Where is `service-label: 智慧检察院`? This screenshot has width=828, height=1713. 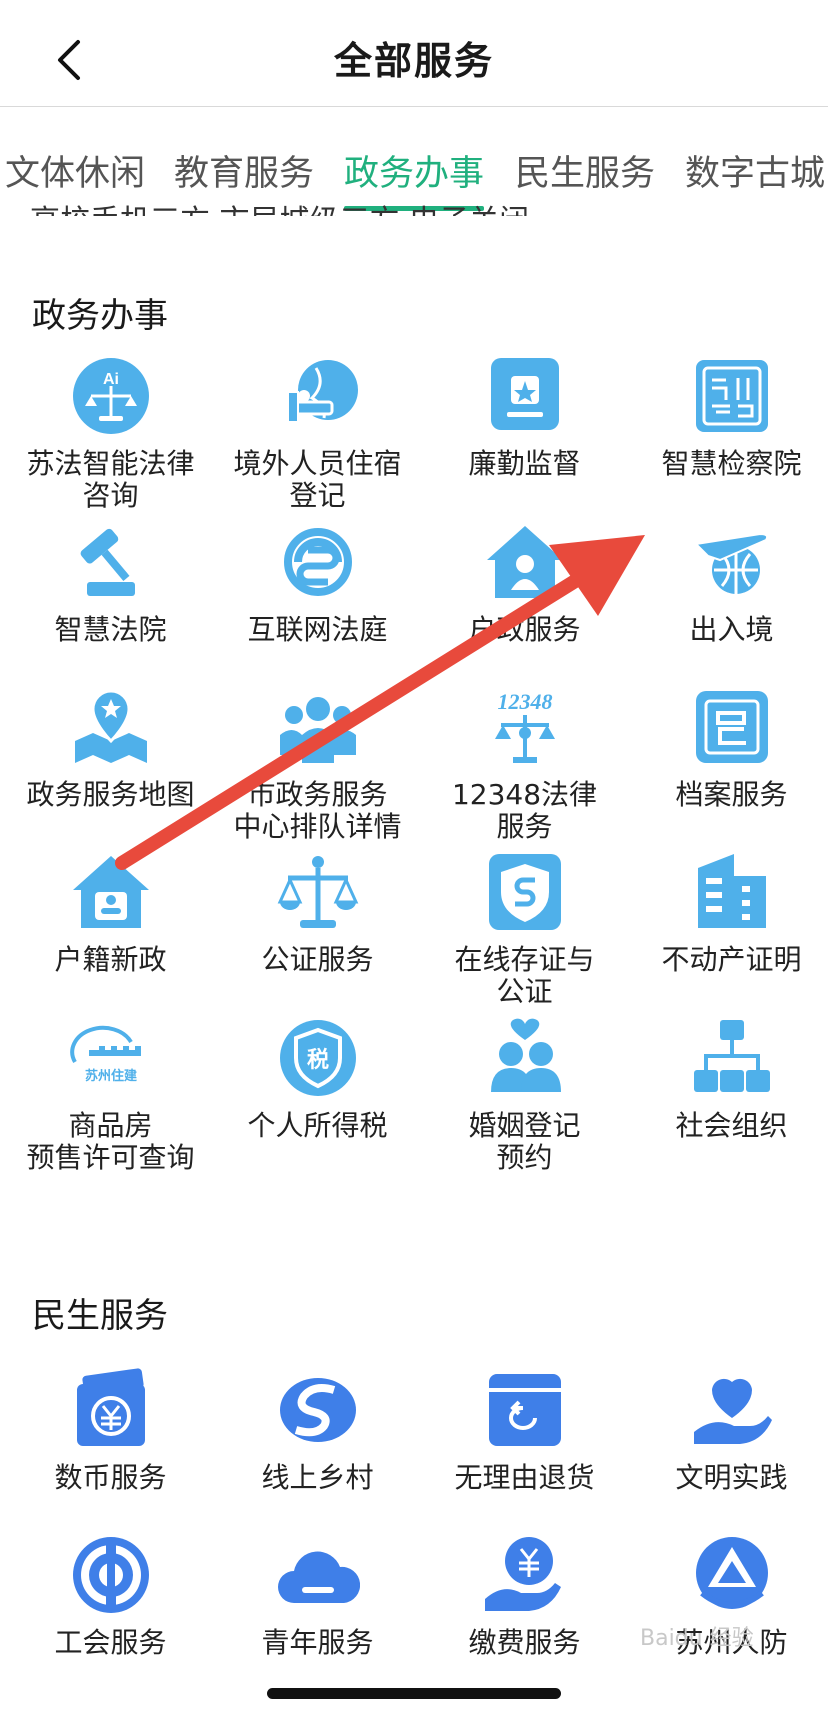 service-label: 智慧检察院 is located at coordinates (731, 463).